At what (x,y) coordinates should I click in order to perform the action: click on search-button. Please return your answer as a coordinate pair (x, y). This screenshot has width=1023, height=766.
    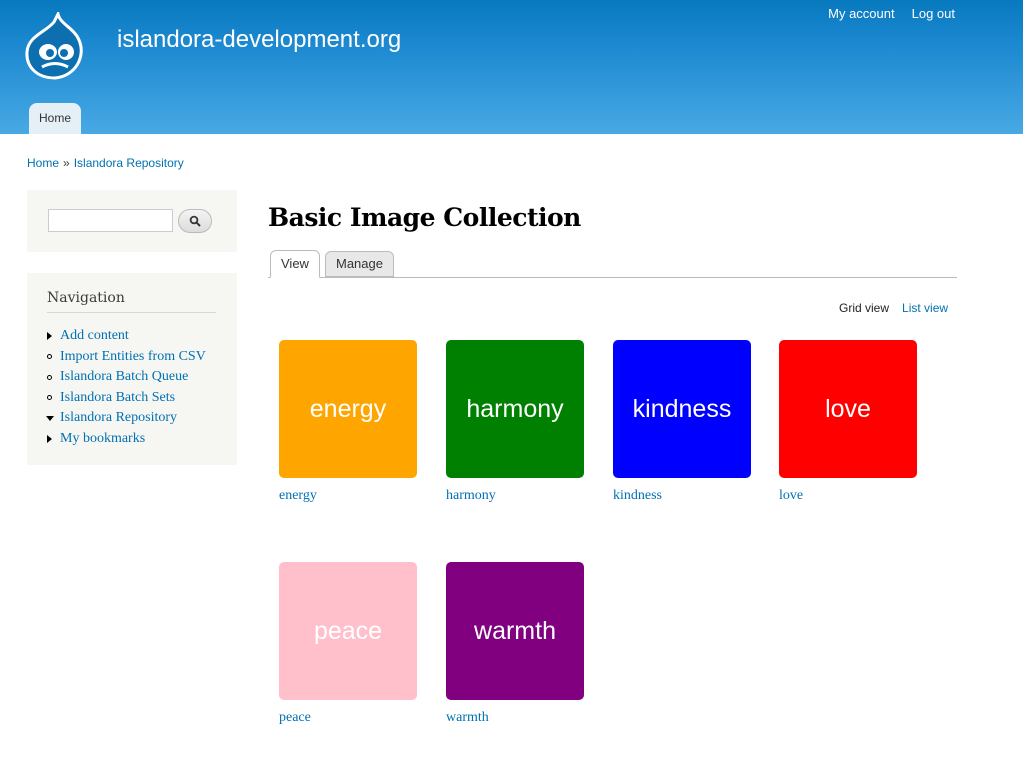
    Looking at the image, I should click on (195, 221).